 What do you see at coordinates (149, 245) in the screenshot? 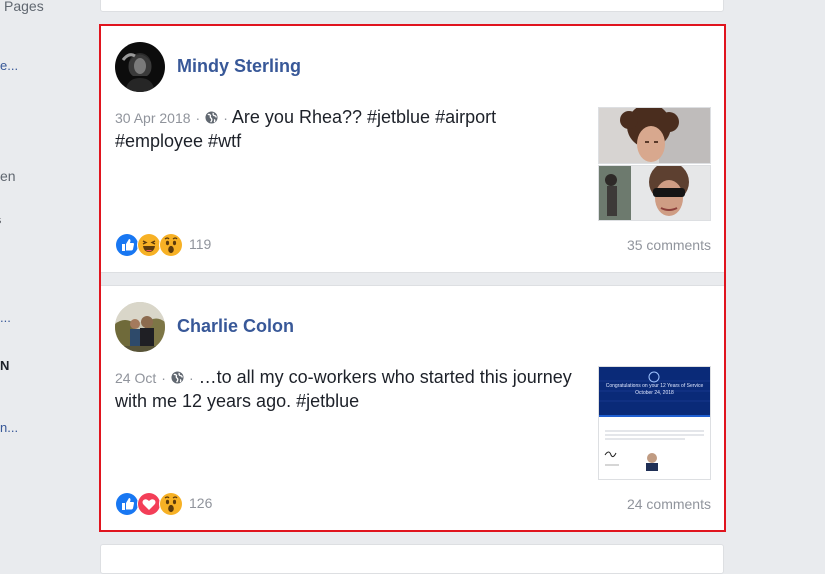
I see `haha-icon` at bounding box center [149, 245].